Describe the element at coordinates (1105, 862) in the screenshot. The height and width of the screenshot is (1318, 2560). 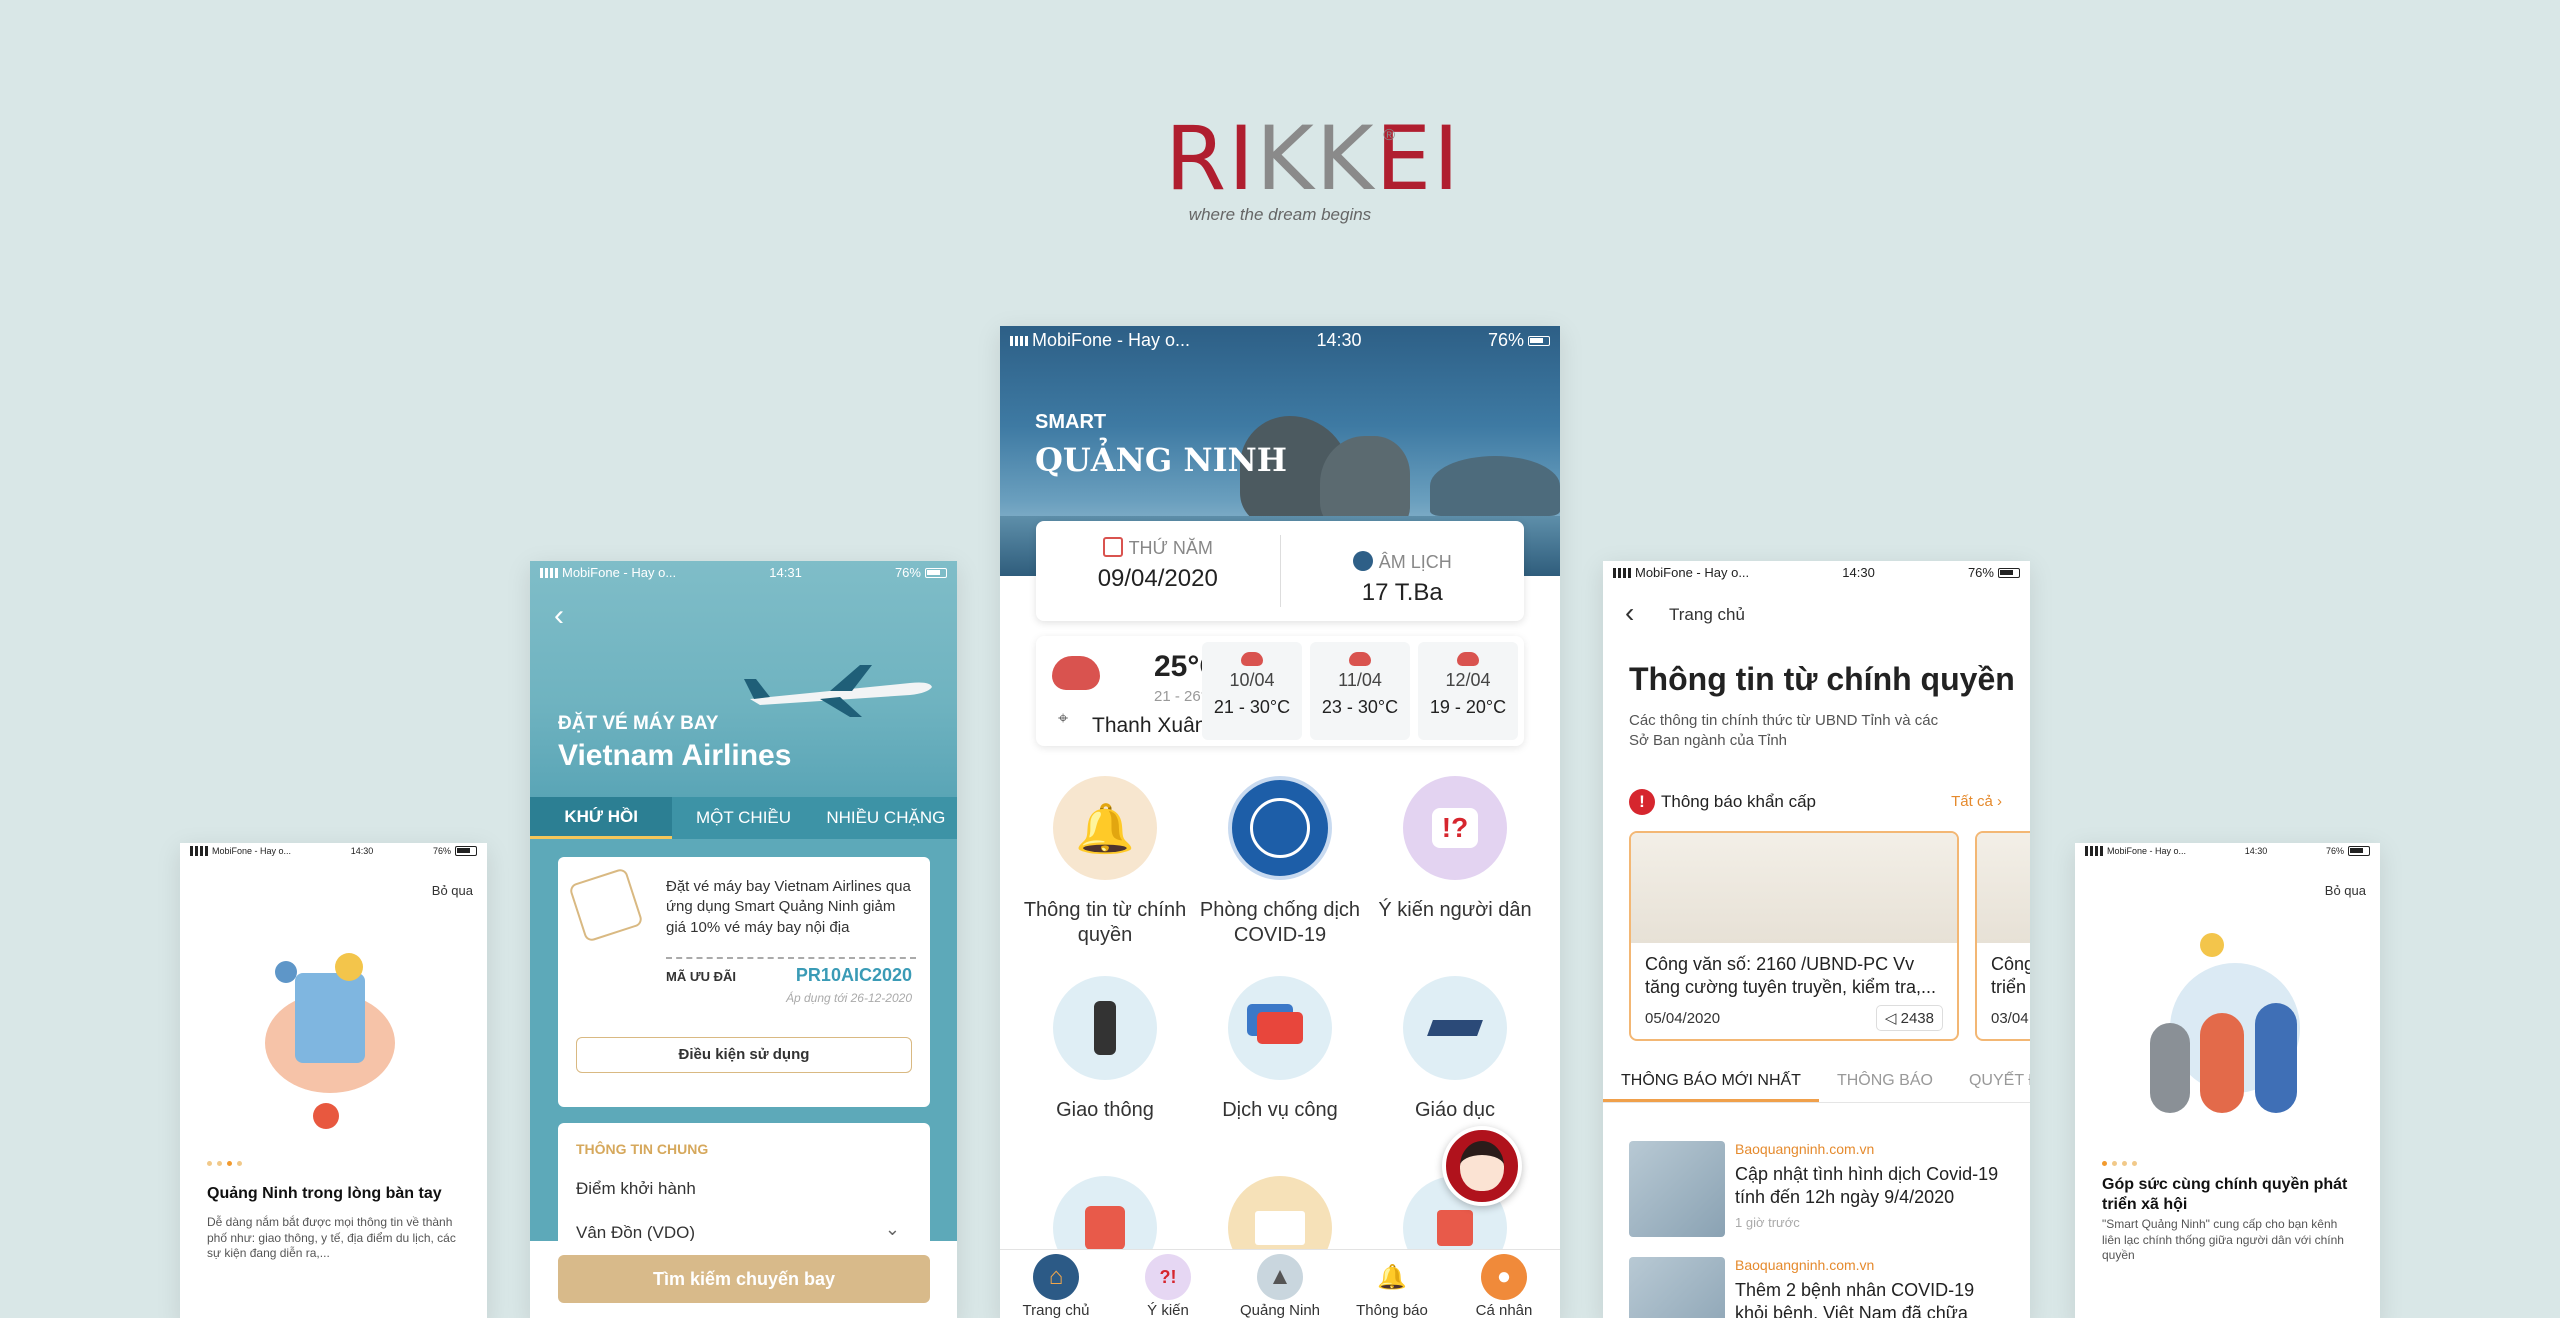
I see `feature-government-info: 🔔 Thông tin từ chính quyền` at that location.